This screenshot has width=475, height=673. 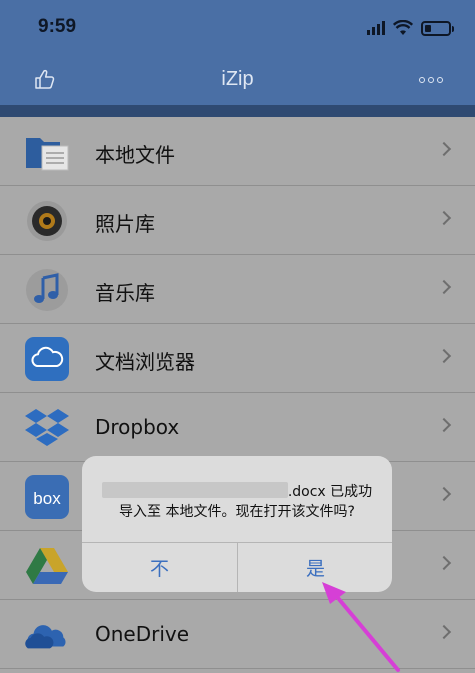 I want to click on camera-icon, so click(x=47, y=221).